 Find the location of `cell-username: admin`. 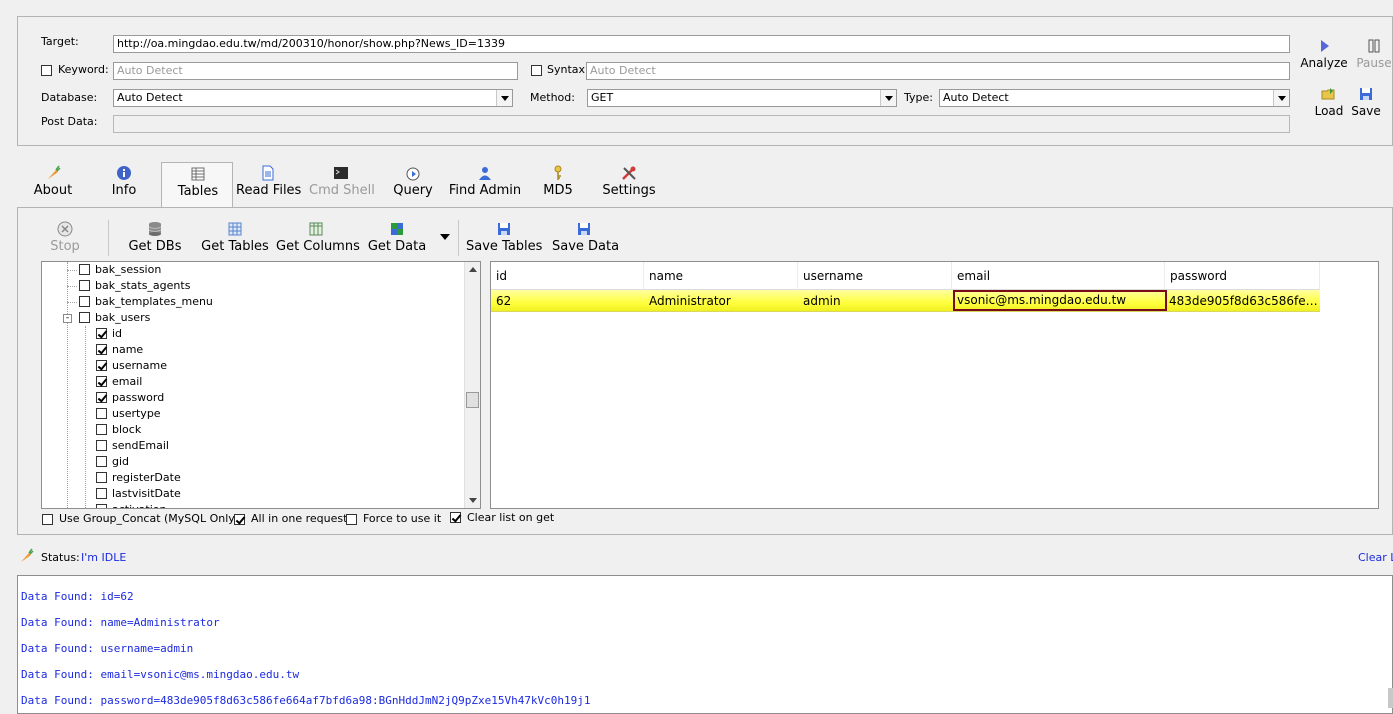

cell-username: admin is located at coordinates (875, 301).